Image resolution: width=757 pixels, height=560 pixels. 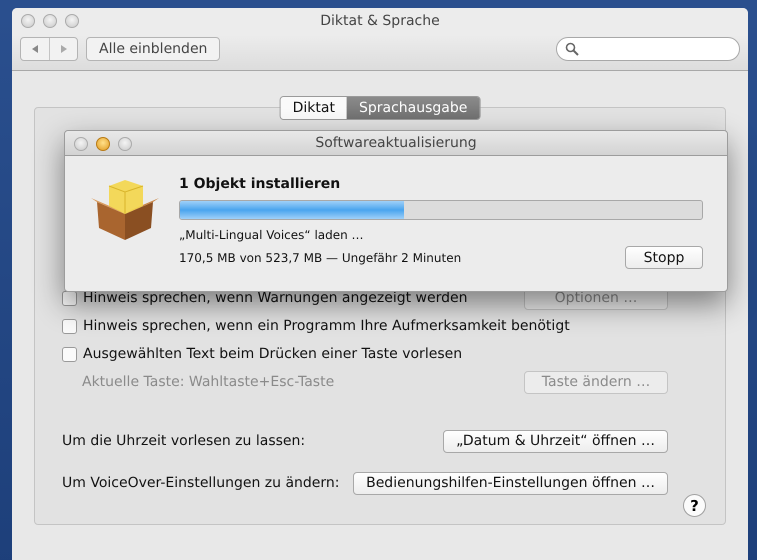 I want to click on dialog-heading: 1 Objekt installieren, so click(x=260, y=184).